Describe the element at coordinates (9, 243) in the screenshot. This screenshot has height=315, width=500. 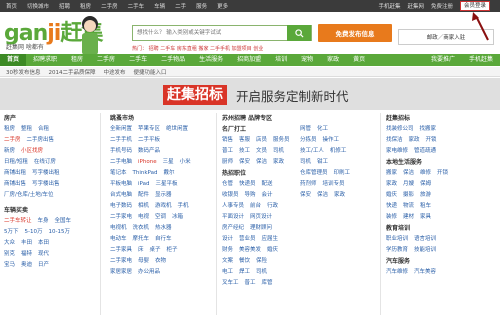
I see `link: 大众` at that location.